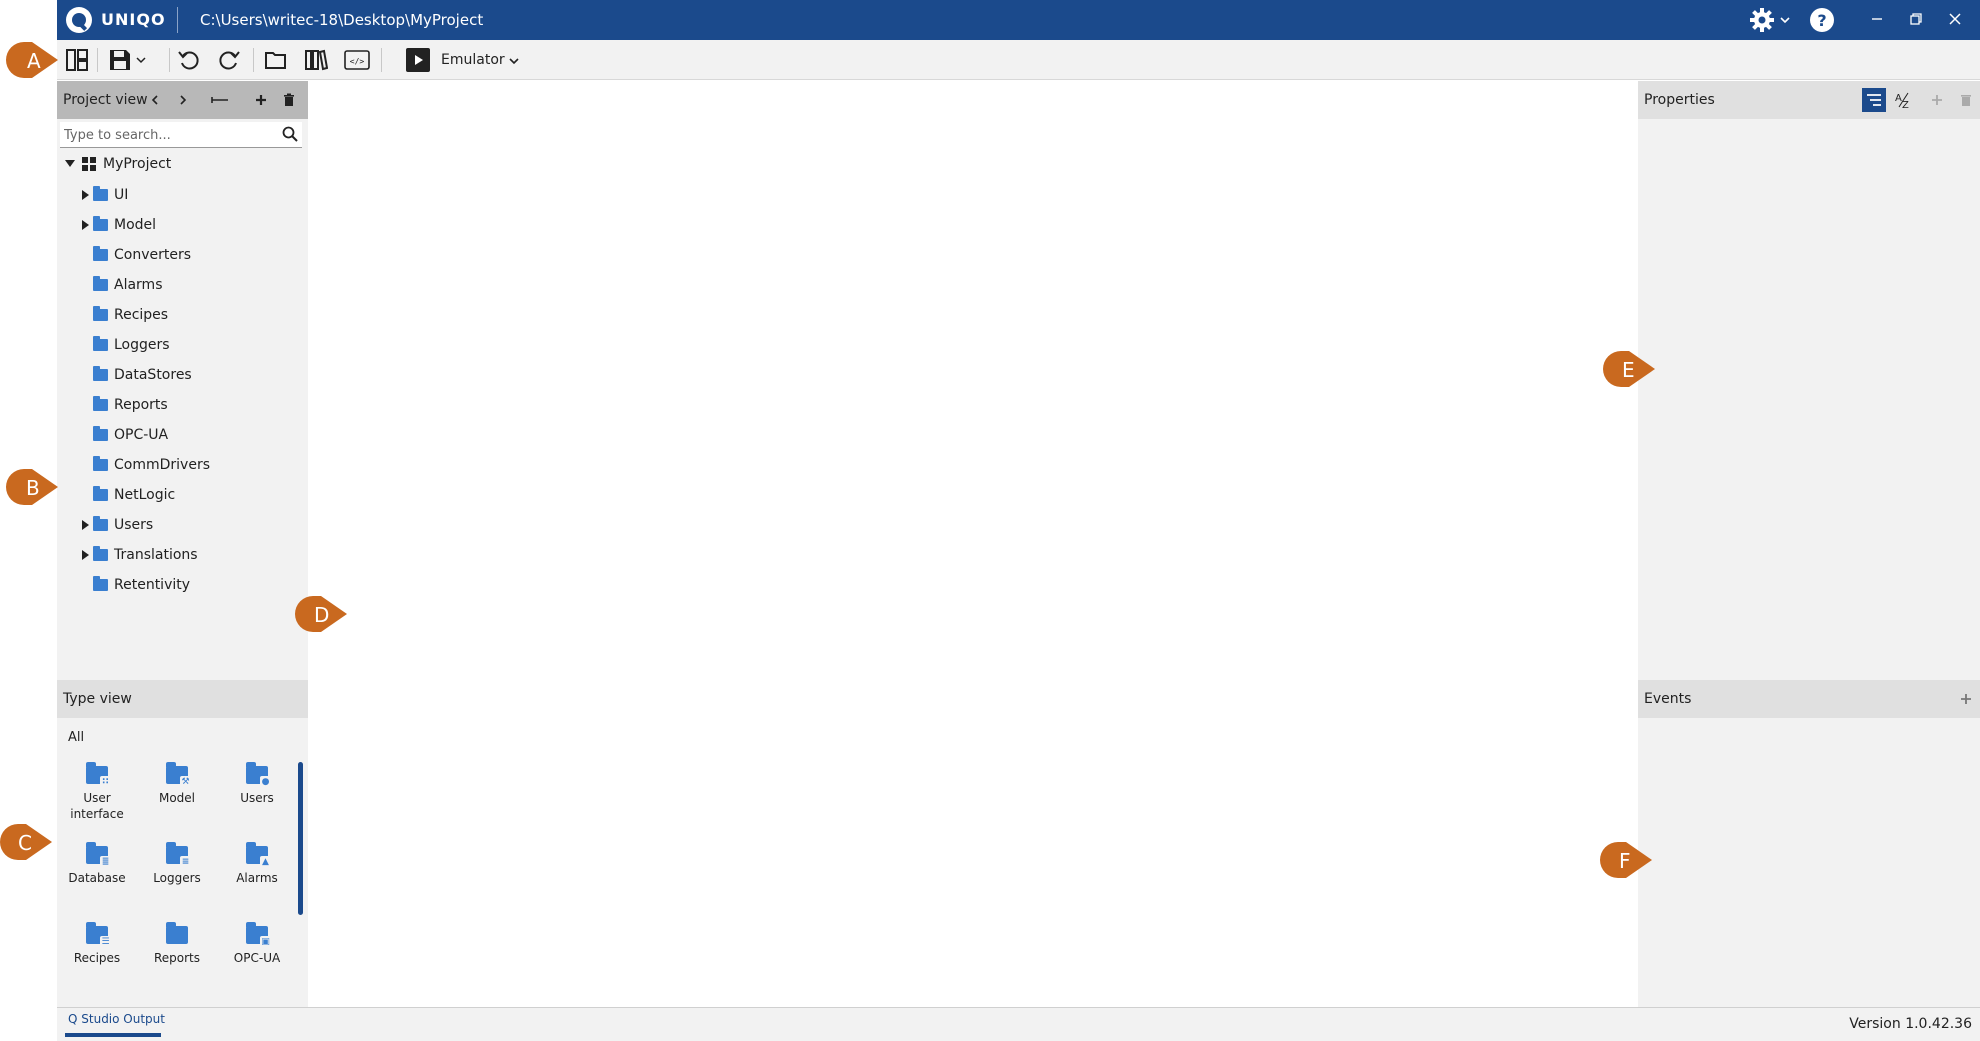  Describe the element at coordinates (258, 854) in the screenshot. I see `alarms-folder-icon: ▲` at that location.